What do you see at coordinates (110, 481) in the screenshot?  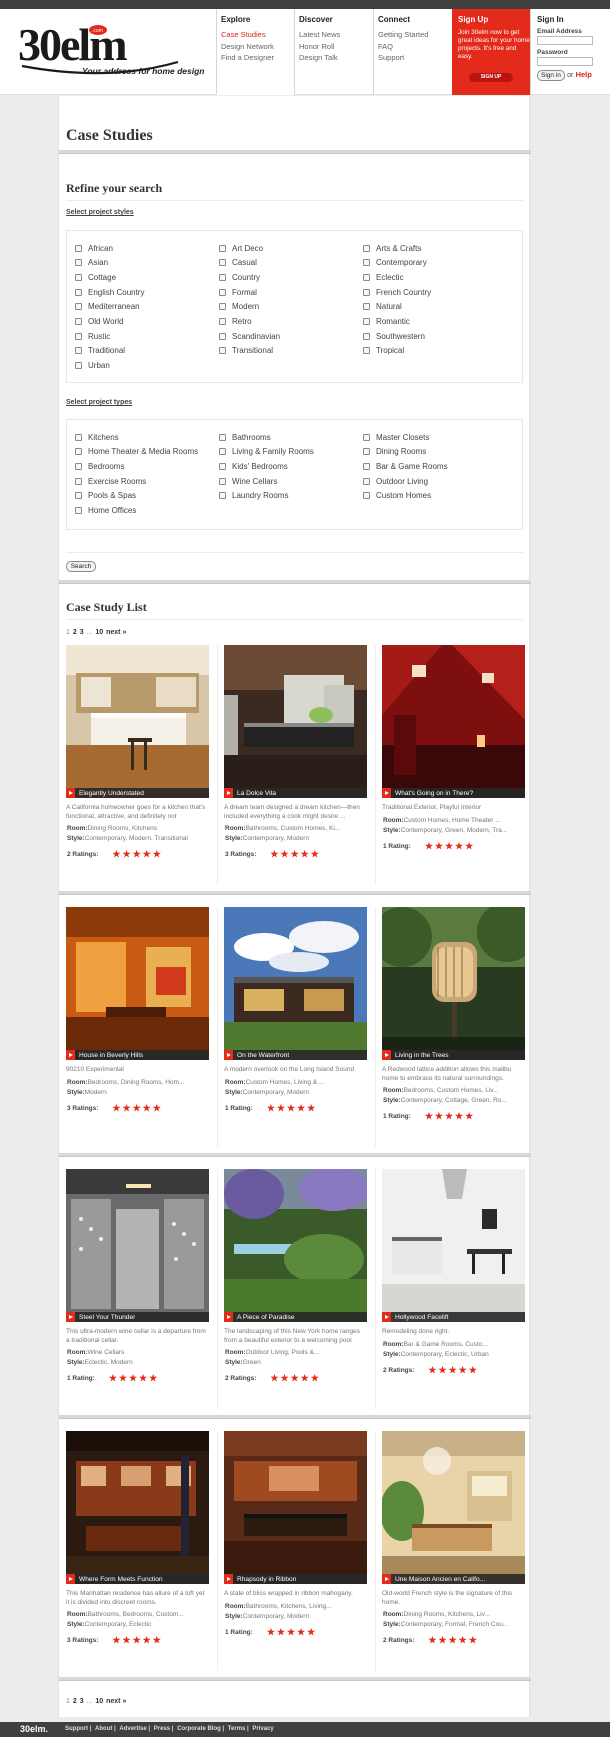 I see `type-option-exercise-rooms: Exercise Rooms` at bounding box center [110, 481].